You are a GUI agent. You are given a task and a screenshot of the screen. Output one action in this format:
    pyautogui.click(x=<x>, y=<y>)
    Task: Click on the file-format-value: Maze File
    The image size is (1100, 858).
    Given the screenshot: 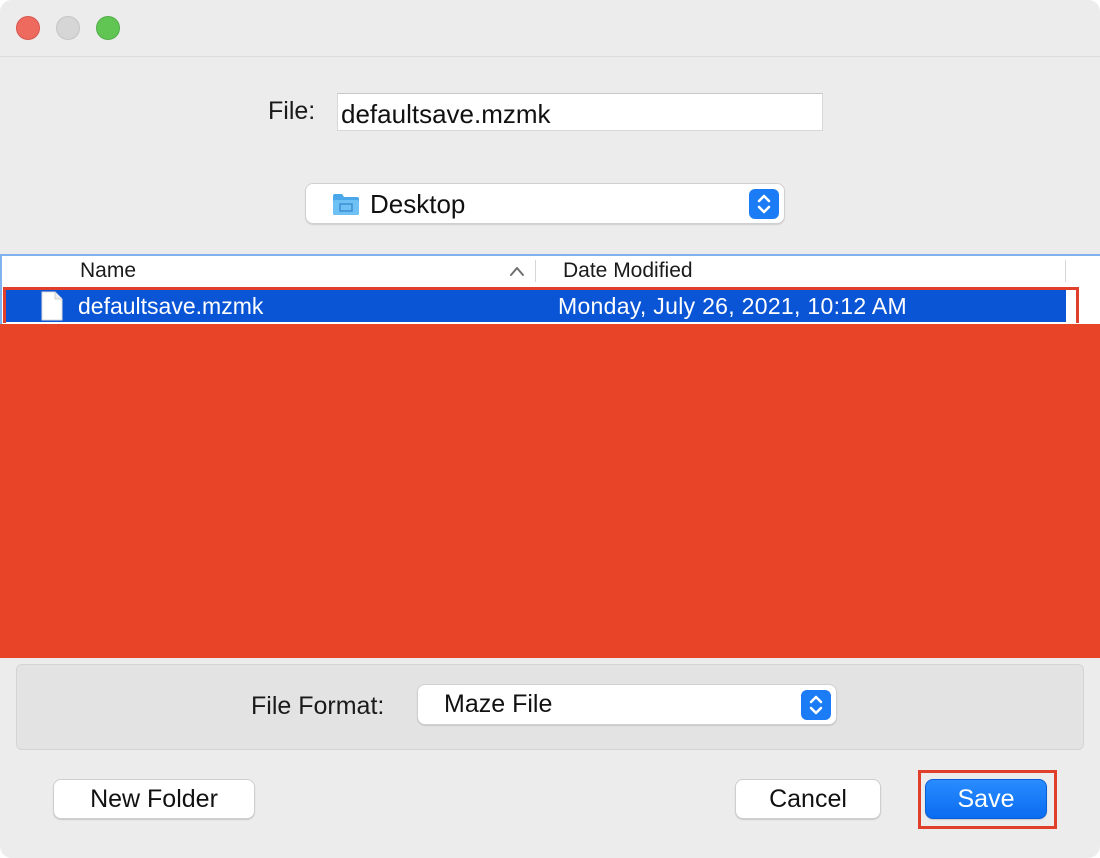 What is the action you would take?
    pyautogui.click(x=498, y=704)
    